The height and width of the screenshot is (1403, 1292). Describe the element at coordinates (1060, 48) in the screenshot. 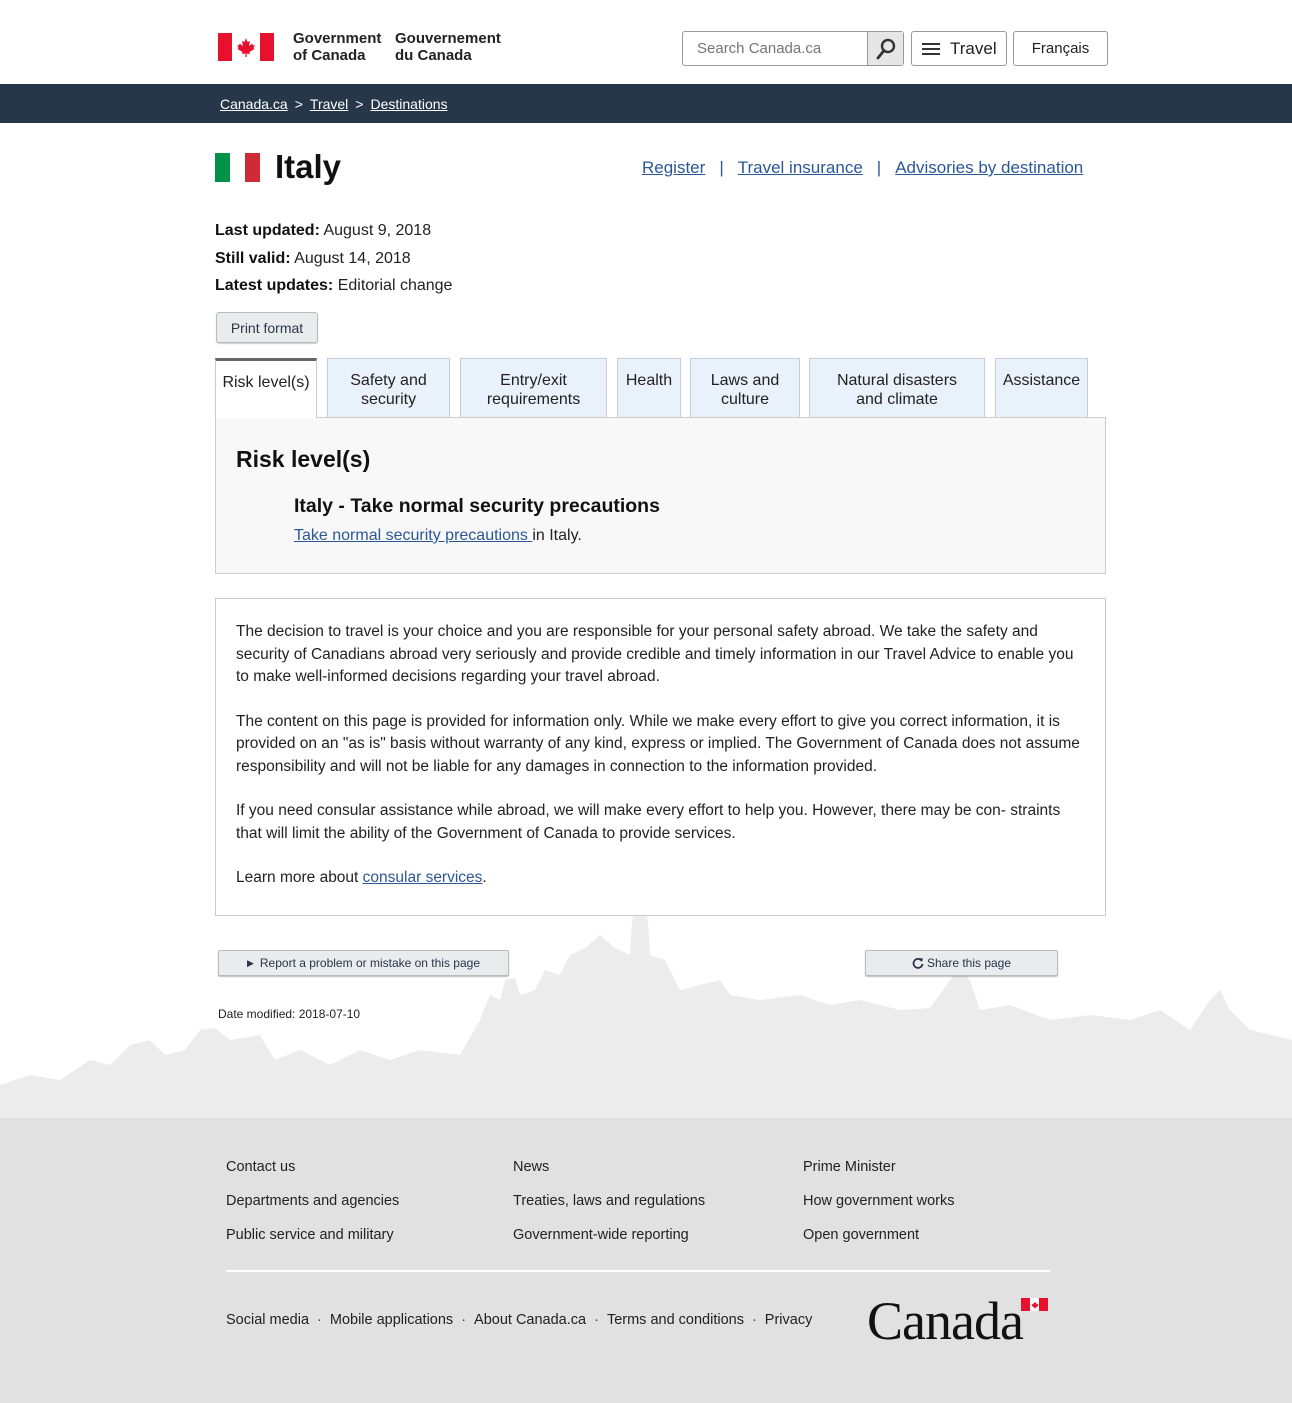

I see `language-toggle-button: Français` at that location.